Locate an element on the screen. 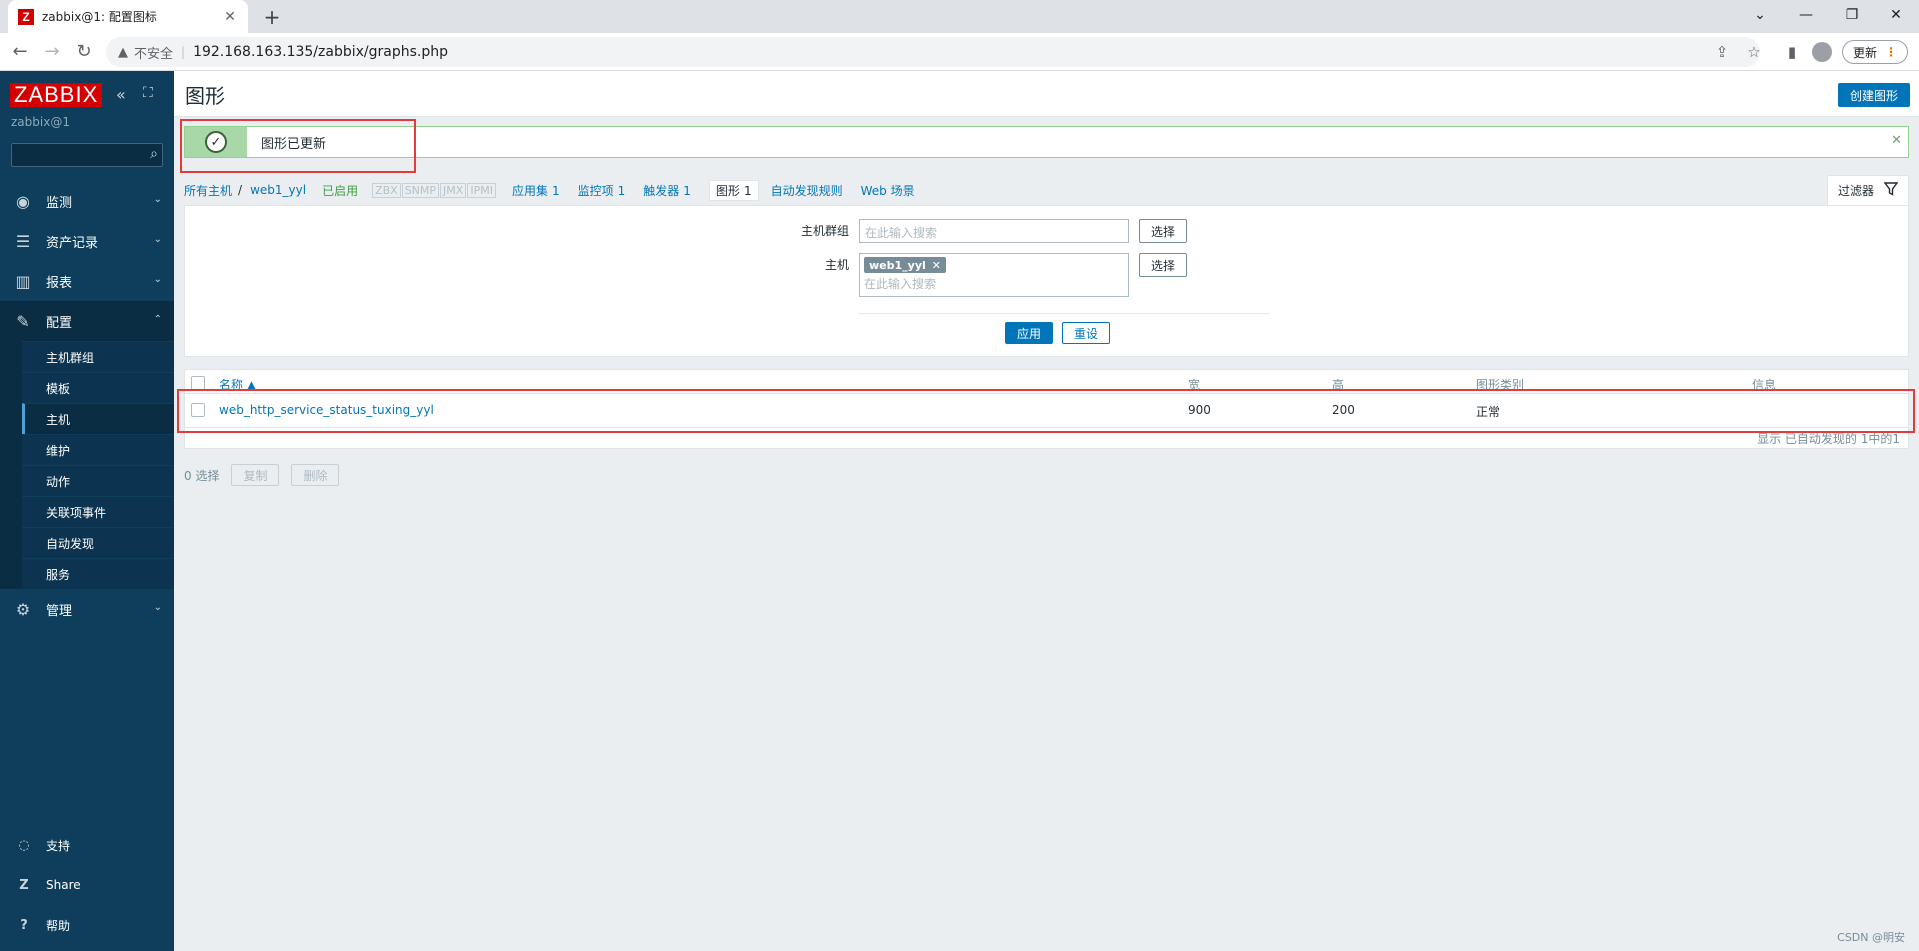  headset-icon: ◌ is located at coordinates (24, 845).